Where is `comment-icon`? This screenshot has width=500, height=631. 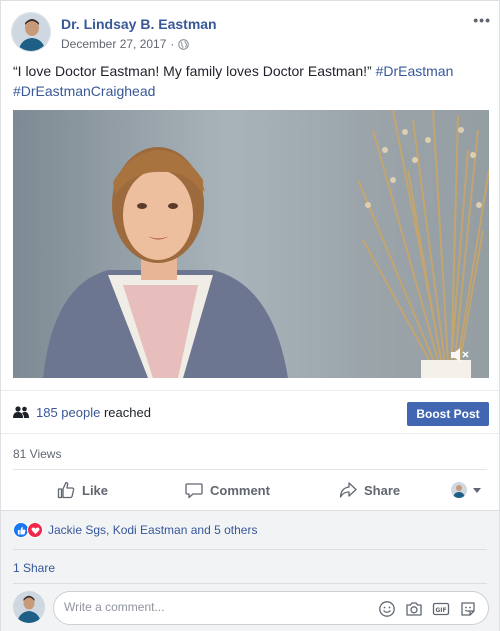
comment-icon is located at coordinates (194, 491).